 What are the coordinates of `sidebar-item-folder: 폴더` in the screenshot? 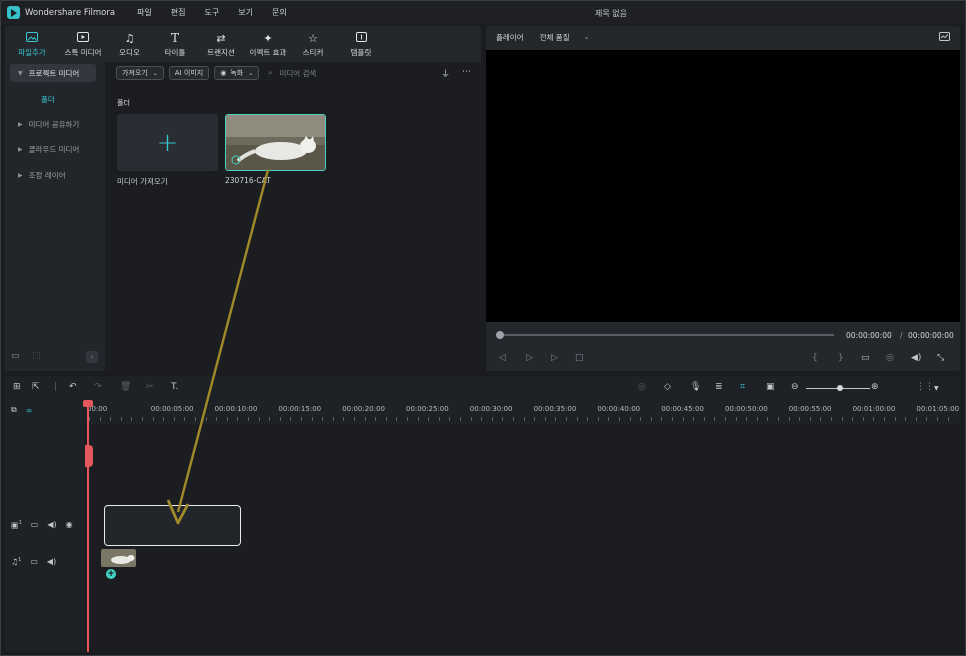 It's located at (48, 99).